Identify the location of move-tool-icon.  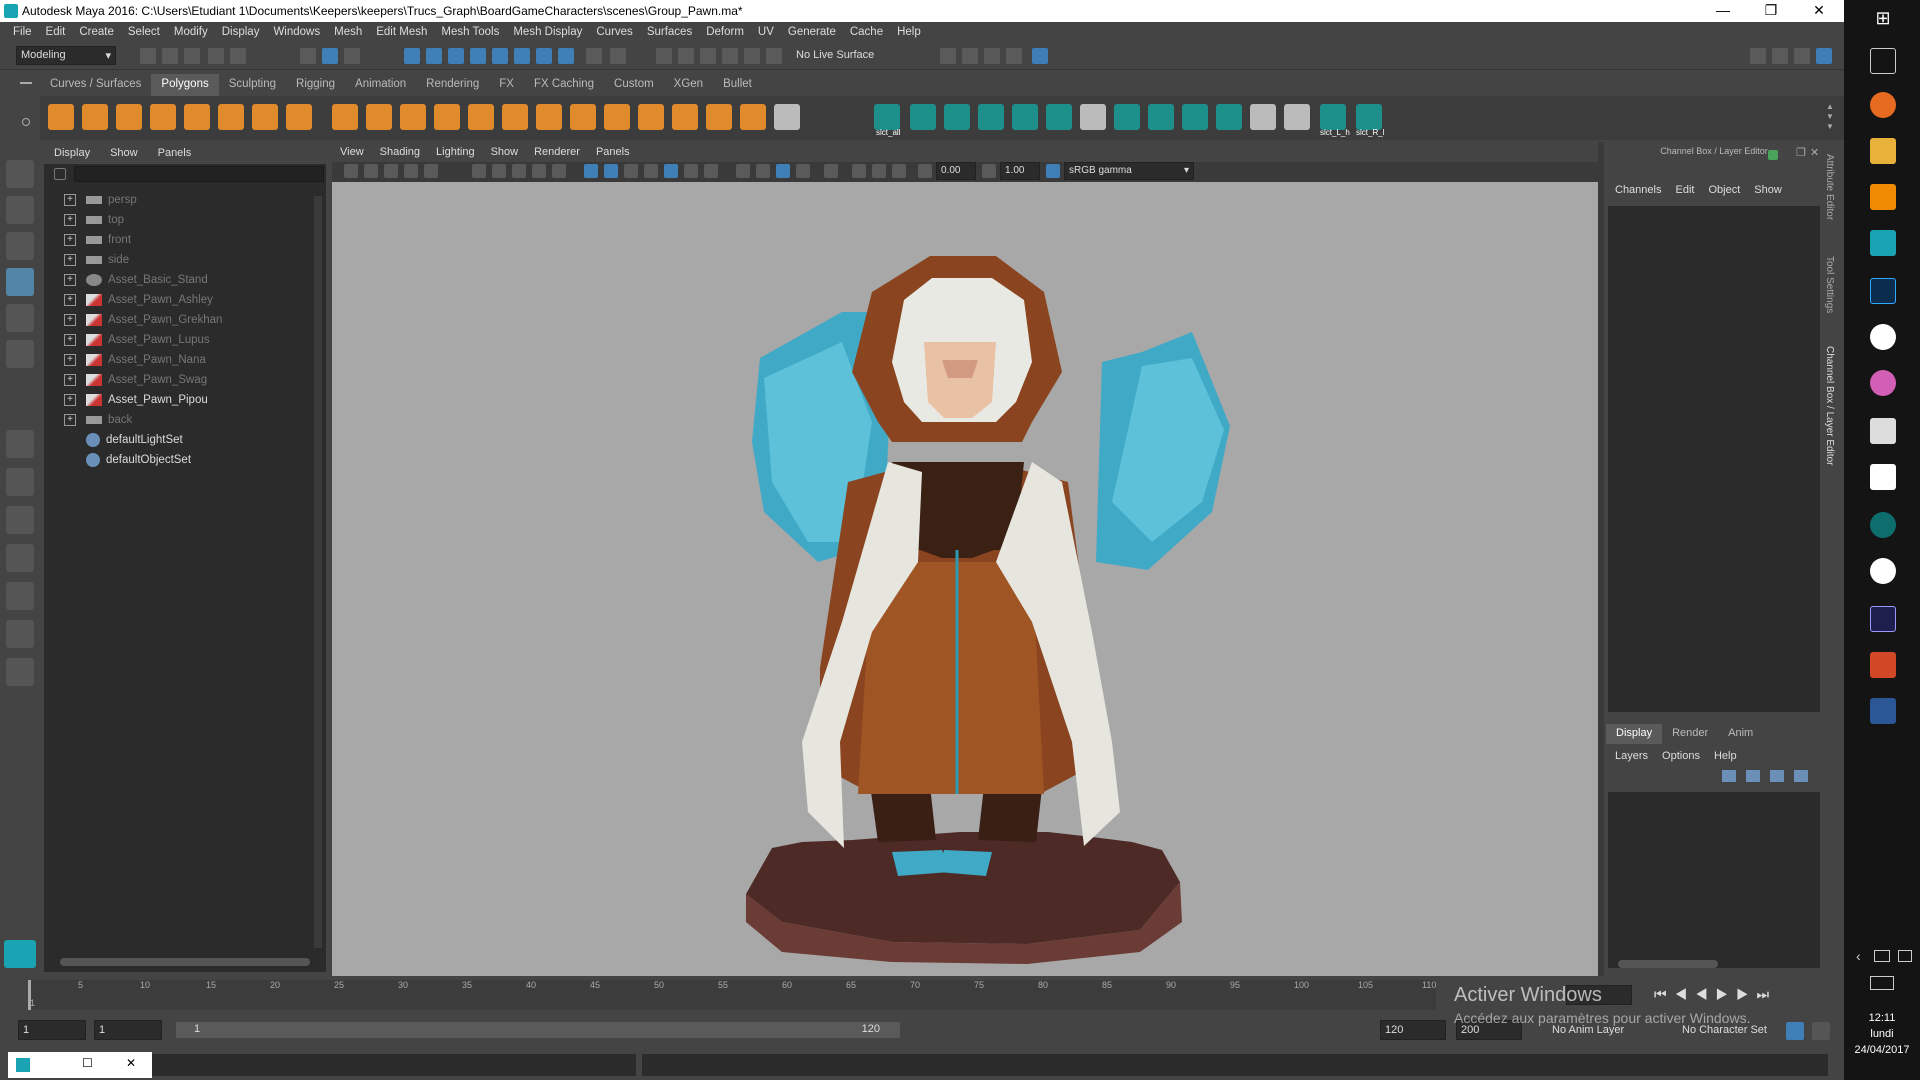
(20, 282).